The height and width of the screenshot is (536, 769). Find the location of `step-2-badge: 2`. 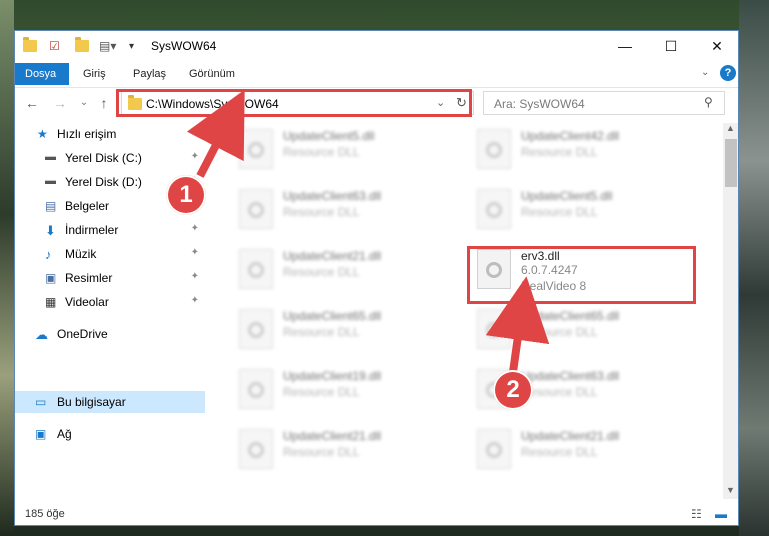

step-2-badge: 2 is located at coordinates (513, 390).